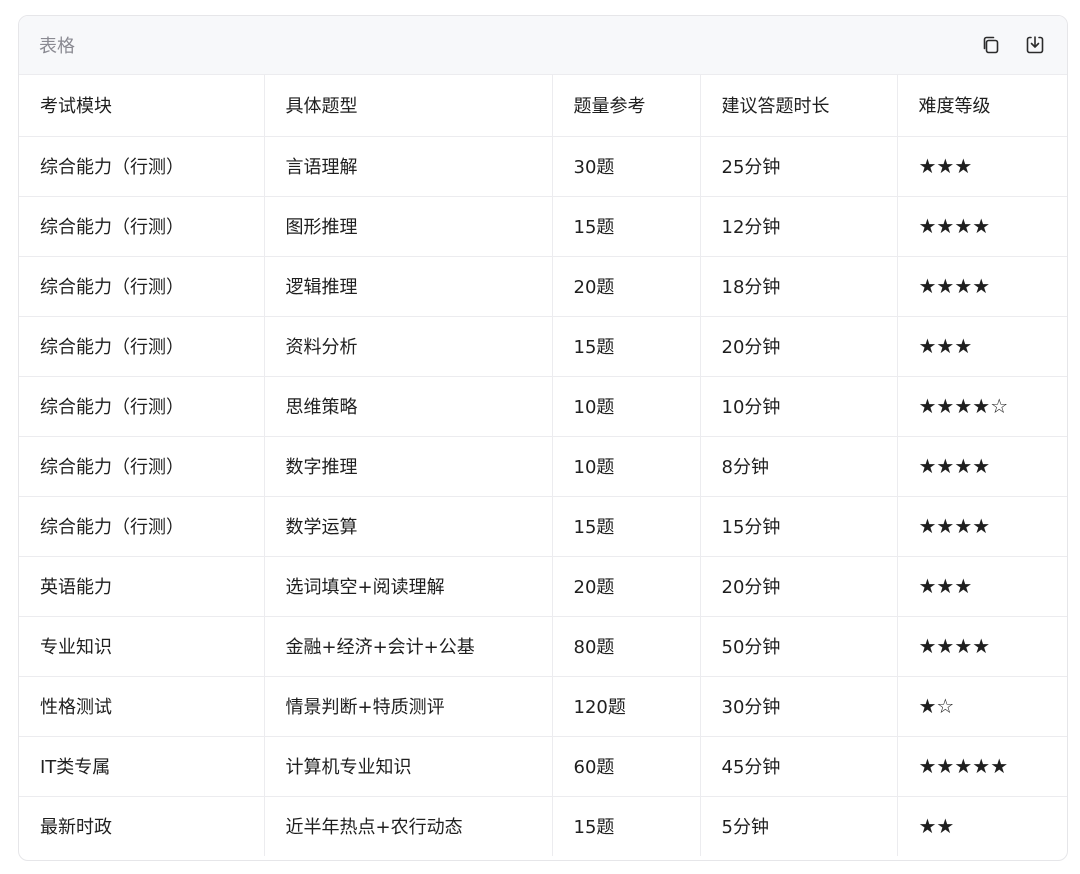  What do you see at coordinates (408, 166) in the screenshot?
I see `cell-question-type: 言语理解` at bounding box center [408, 166].